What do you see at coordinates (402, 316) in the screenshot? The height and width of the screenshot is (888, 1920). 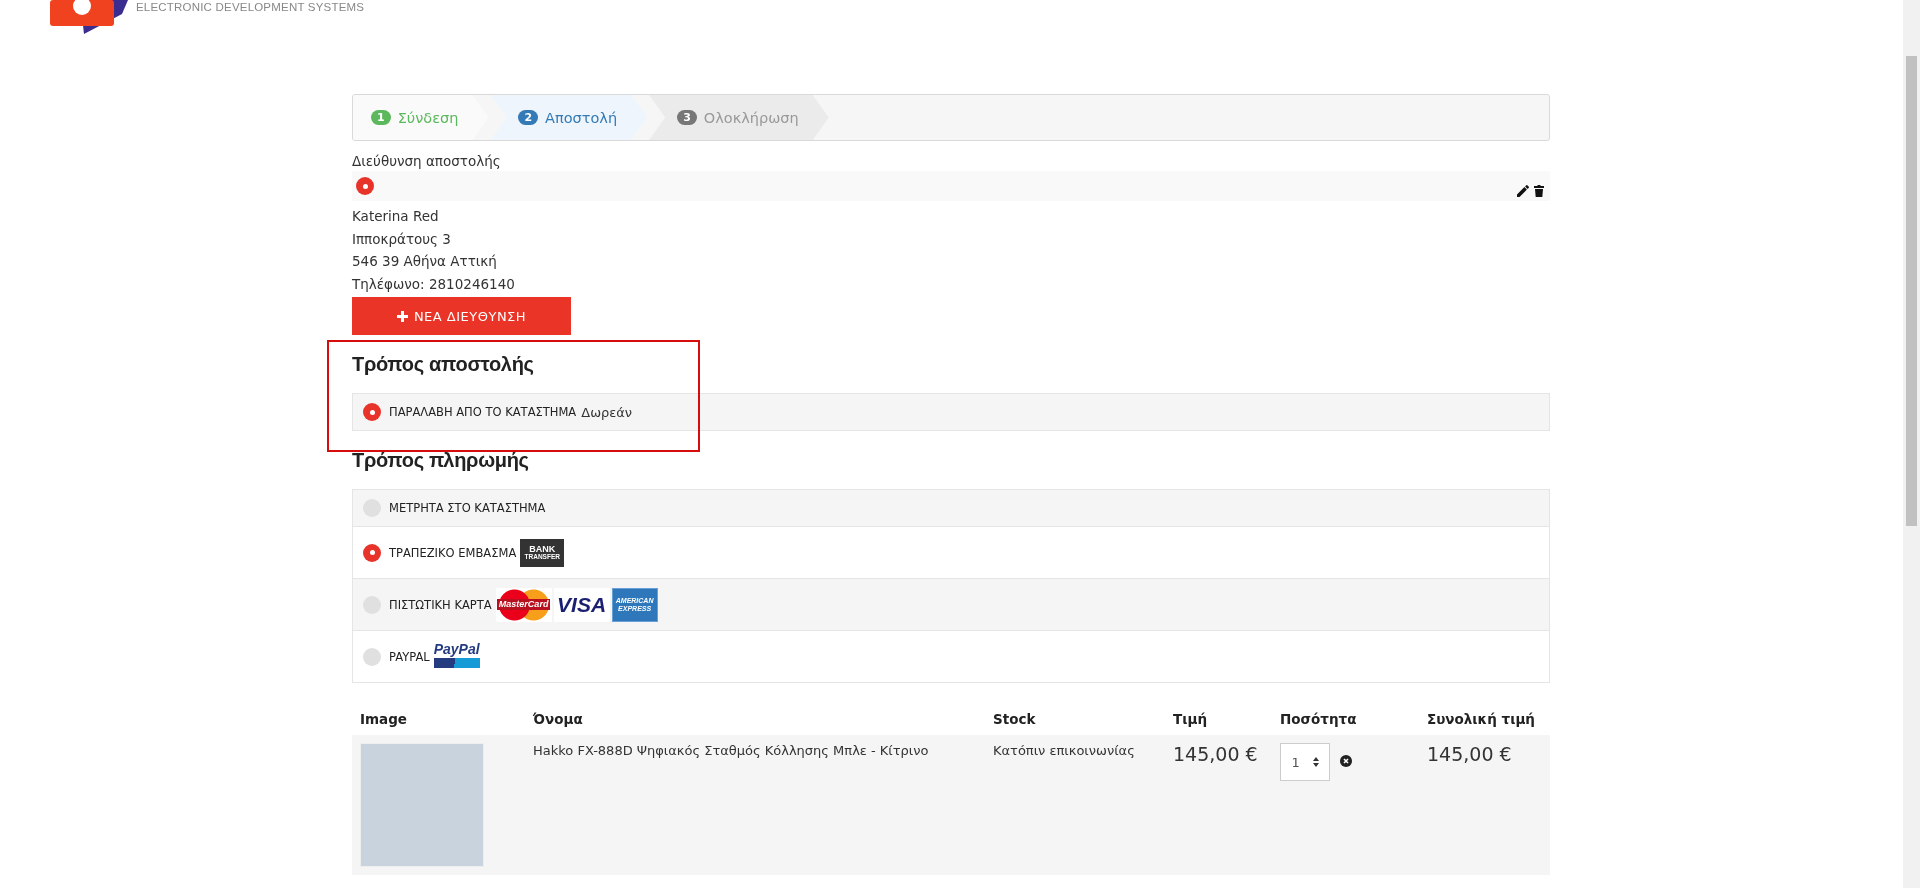 I see `plus-icon` at bounding box center [402, 316].